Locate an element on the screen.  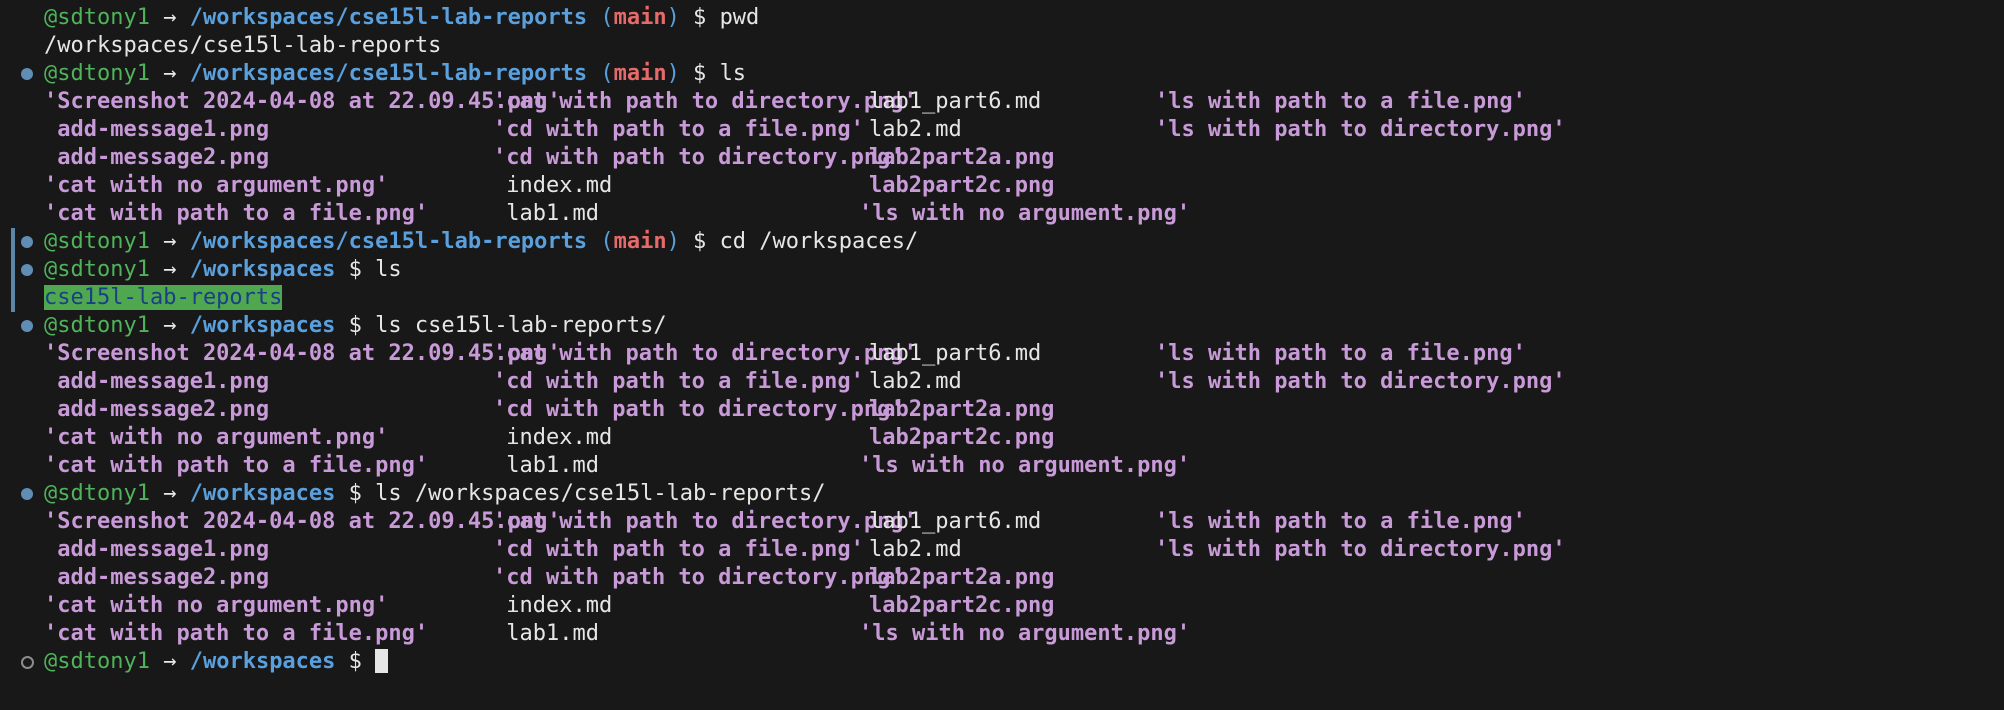
file-entry-png: 'cat with path to a file.png' is located at coordinates (236, 213).